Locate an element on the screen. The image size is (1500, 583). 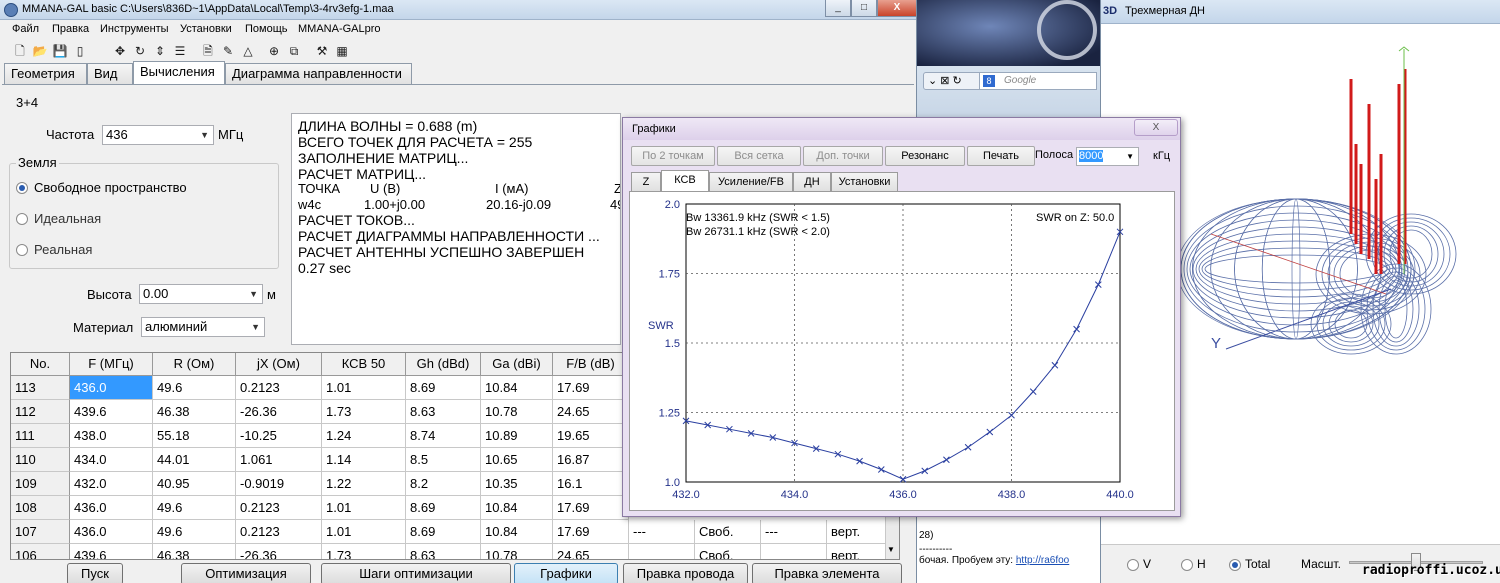
table-cell: -0.9019 is located at coordinates (279, 484).